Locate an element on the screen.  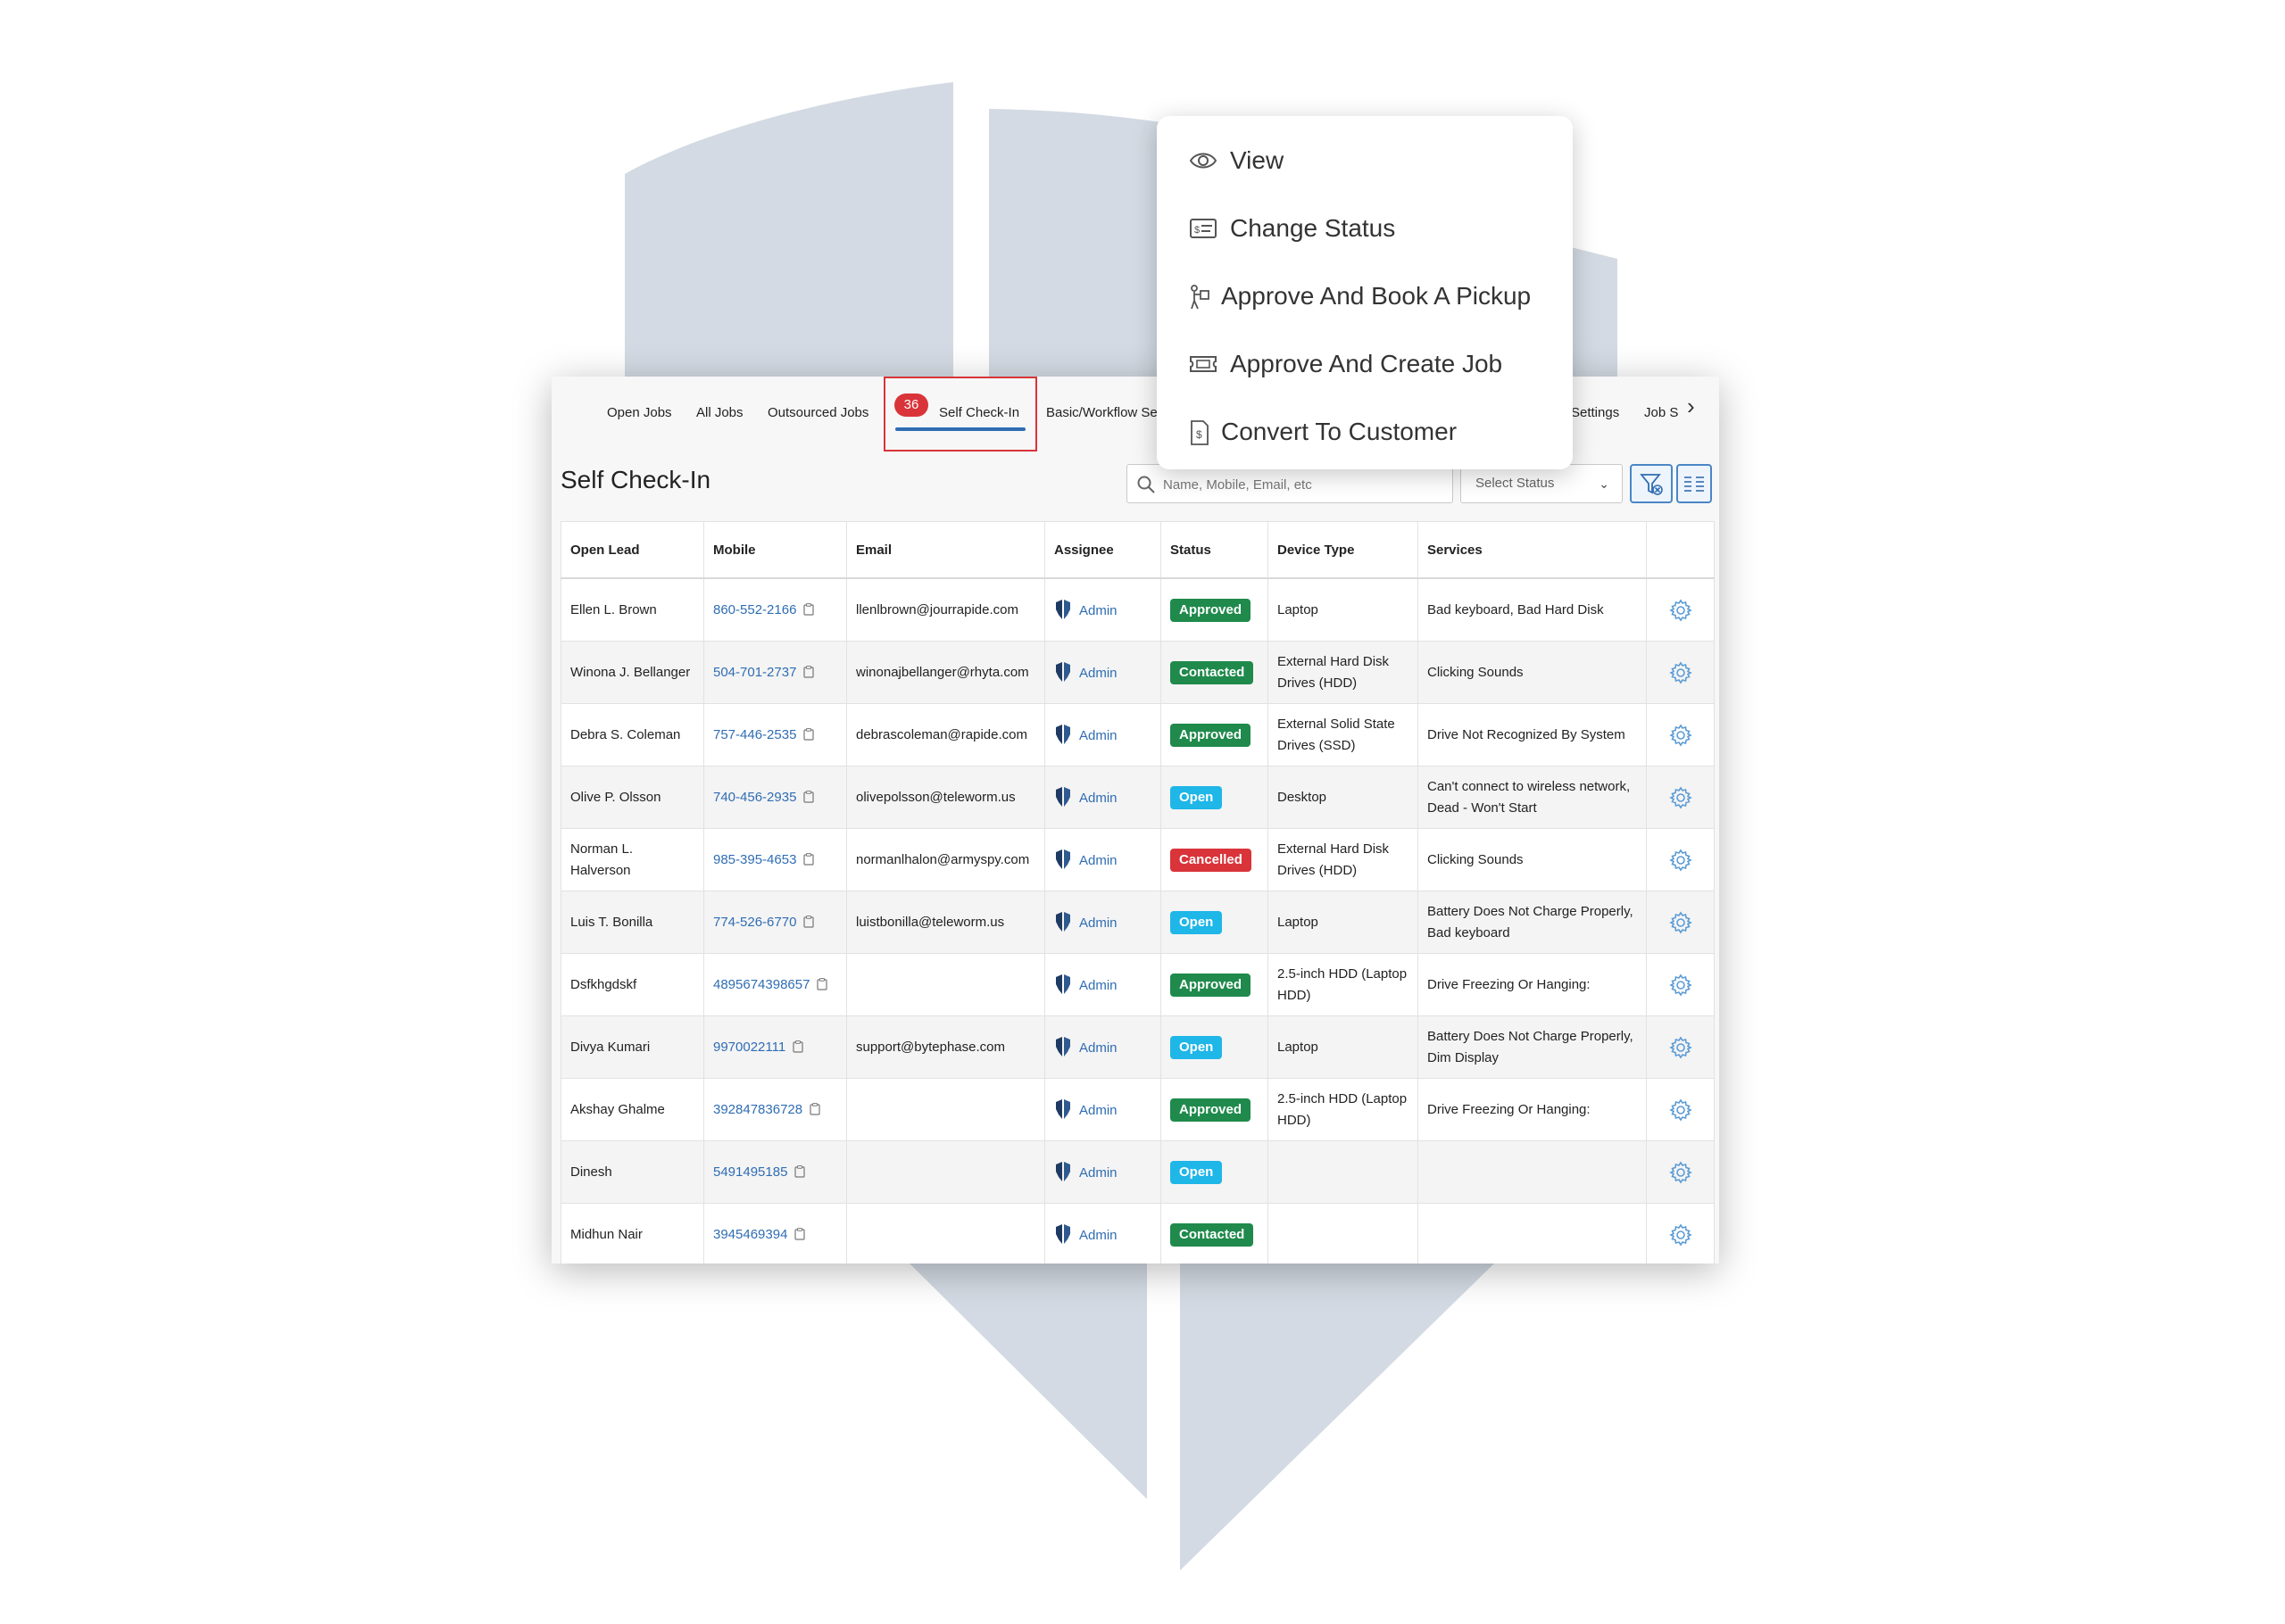
tab-basic-workflow: Basic/Workflow Se is located at coordinates (1102, 413).